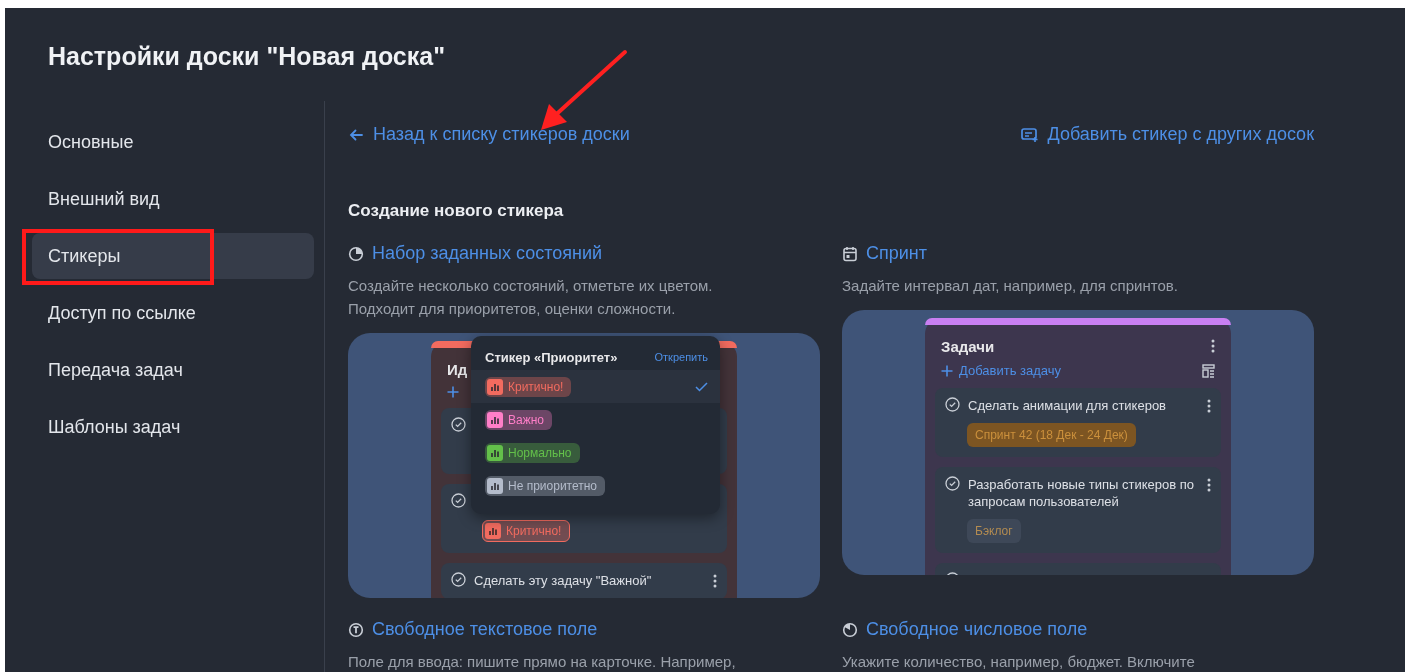 The image size is (1411, 672). Describe the element at coordinates (584, 629) in the screenshot. I see `sticker-type-link: Свободное текстовое поле` at that location.